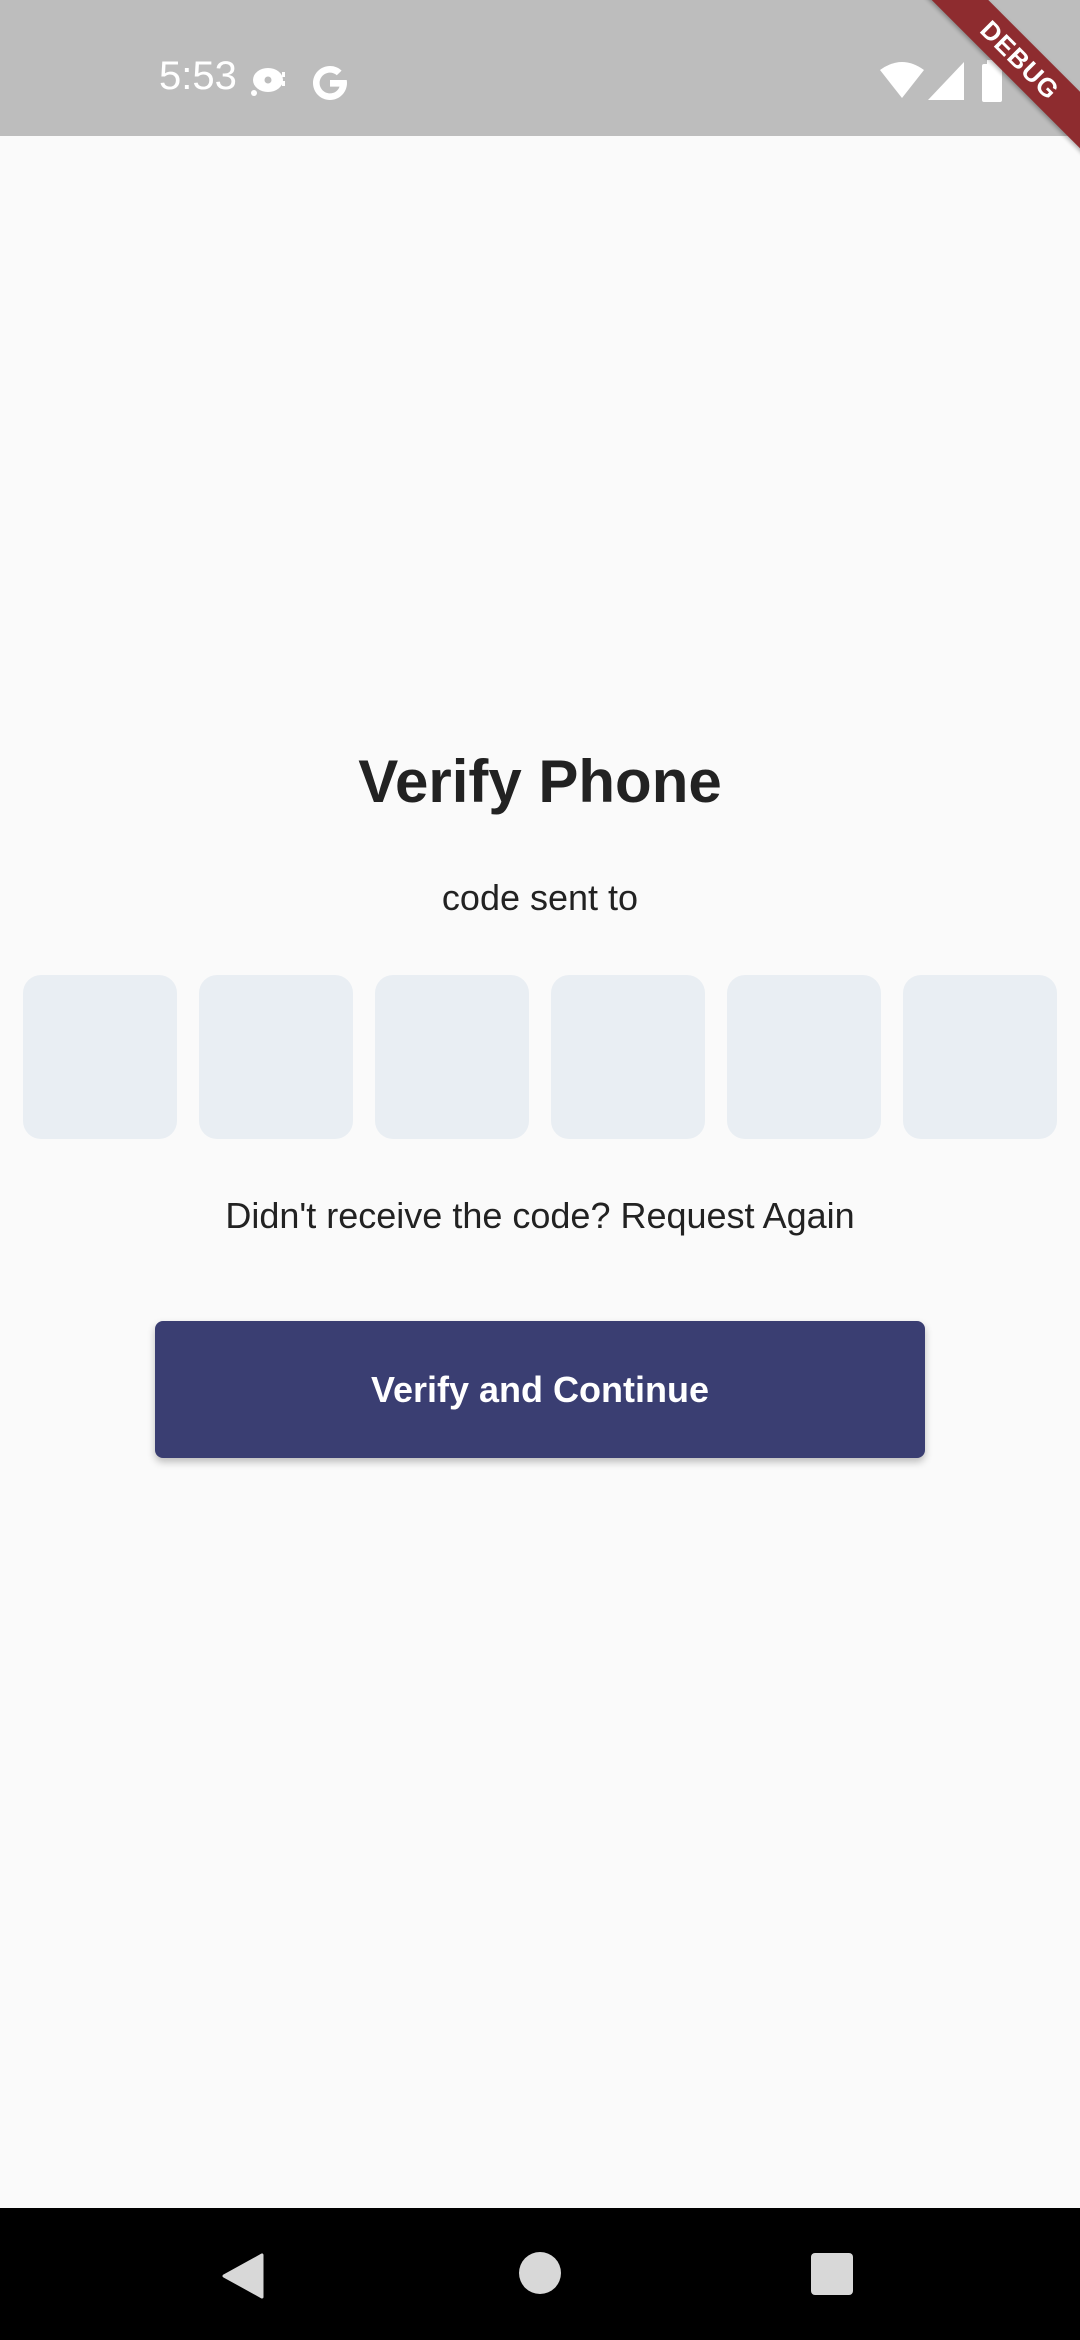  I want to click on status-time: 5:53, so click(198, 76).